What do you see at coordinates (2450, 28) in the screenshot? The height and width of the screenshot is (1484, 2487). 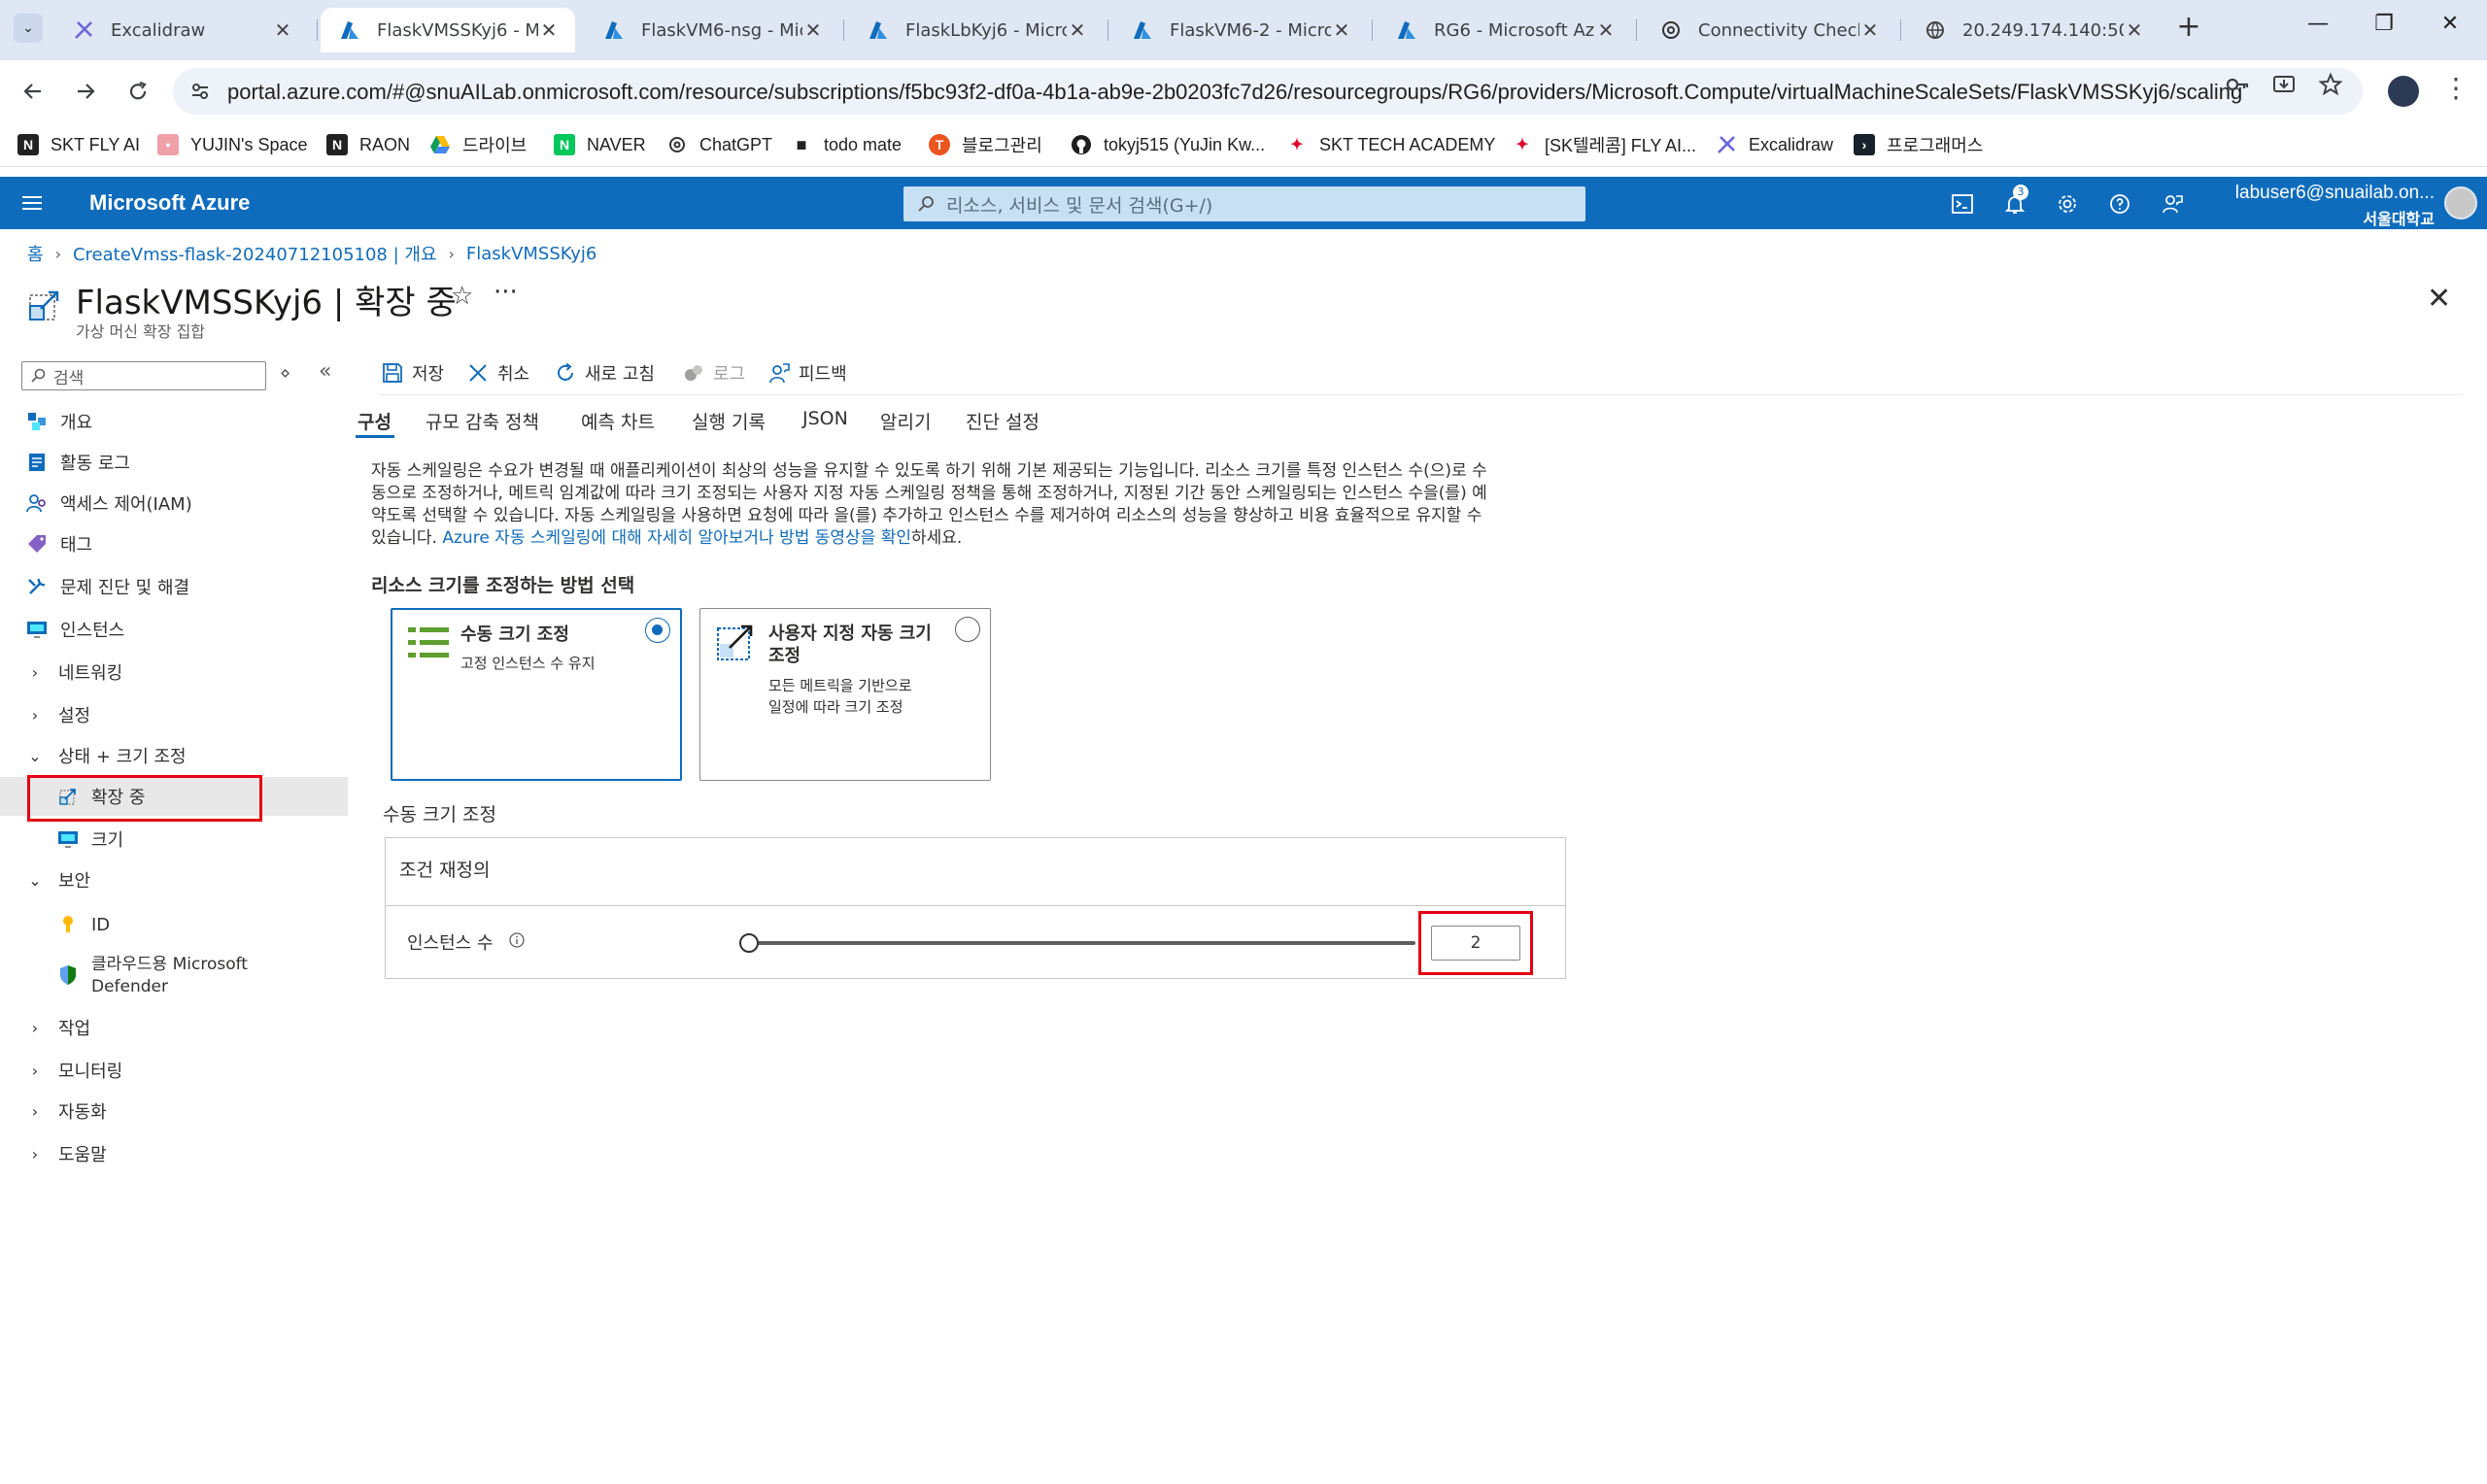 I see `window-close-button: ✕` at bounding box center [2450, 28].